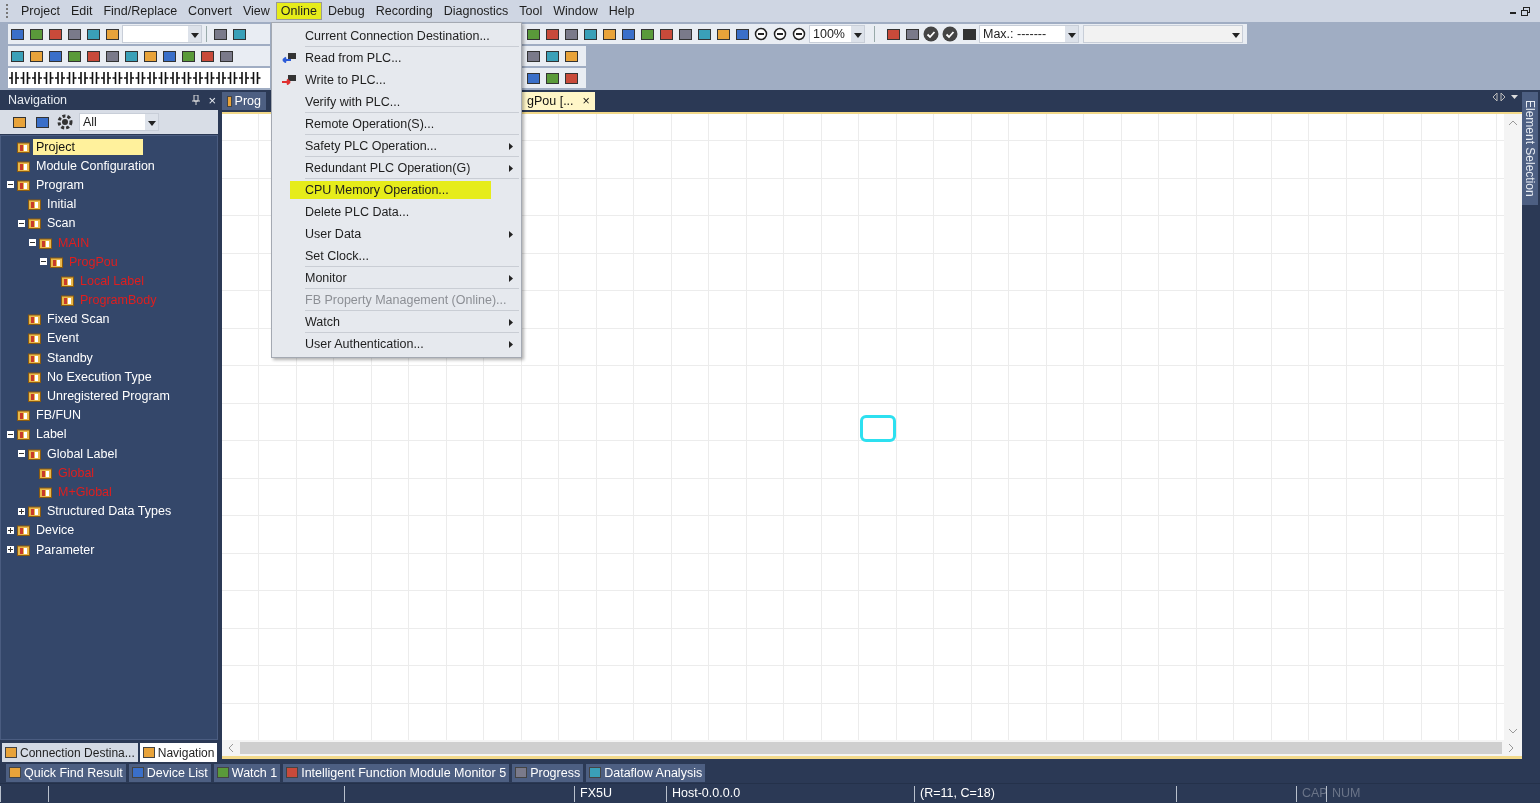 The image size is (1540, 803). What do you see at coordinates (1511, 748) in the screenshot?
I see `scroll-right-icon` at bounding box center [1511, 748].